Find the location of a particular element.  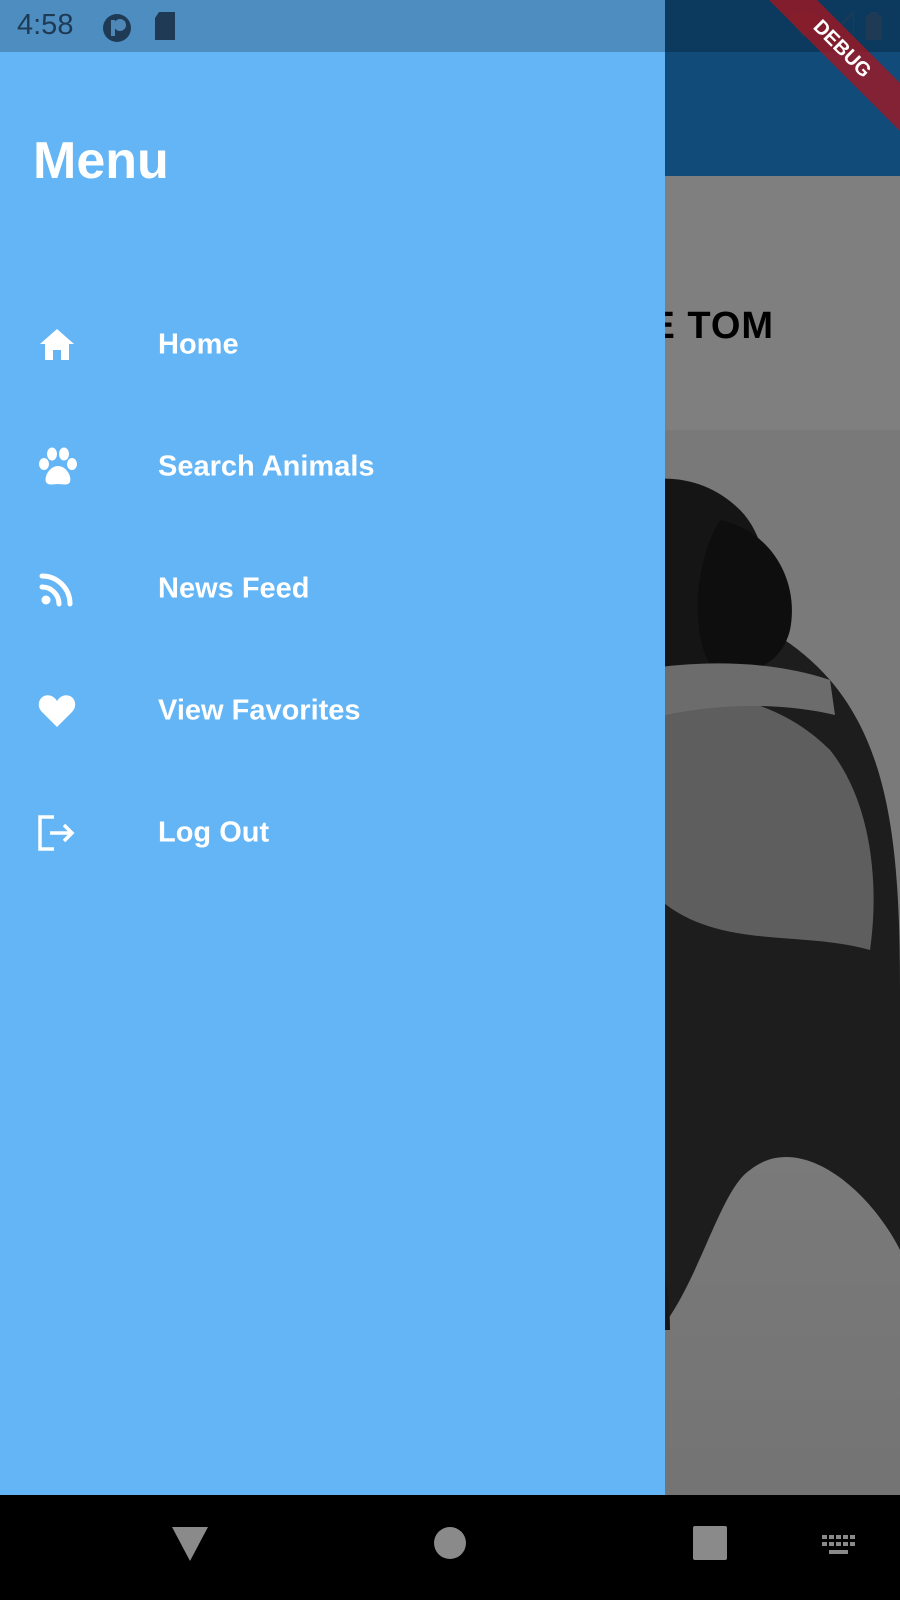

menu-item-label: News Feed is located at coordinates (234, 588).